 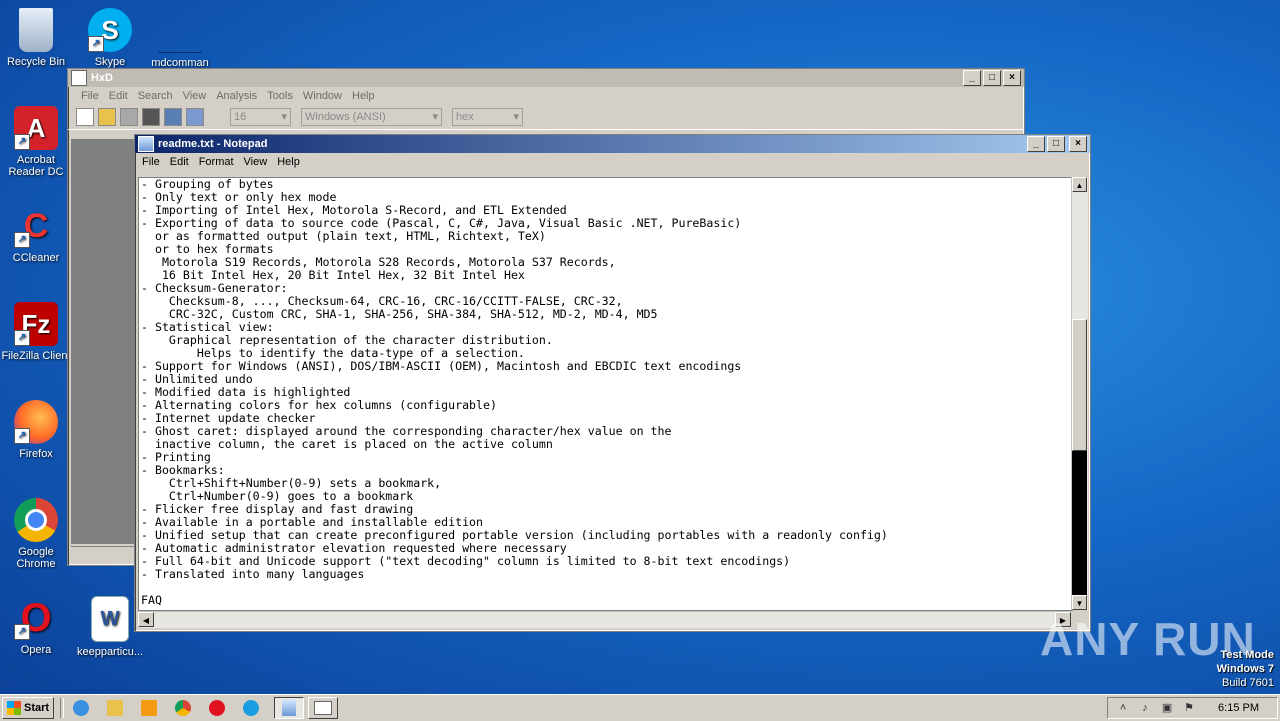 I want to click on internet-explorer-icon, so click(x=81, y=708).